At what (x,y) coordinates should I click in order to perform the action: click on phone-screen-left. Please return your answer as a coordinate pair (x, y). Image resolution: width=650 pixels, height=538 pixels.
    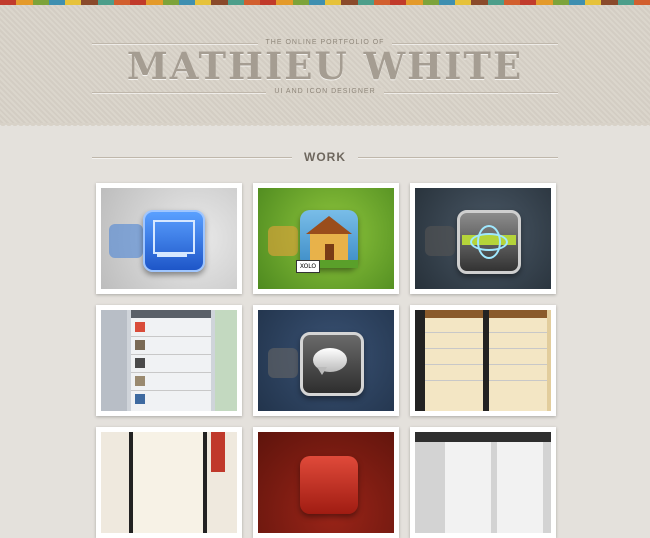
    Looking at the image, I should click on (114, 360).